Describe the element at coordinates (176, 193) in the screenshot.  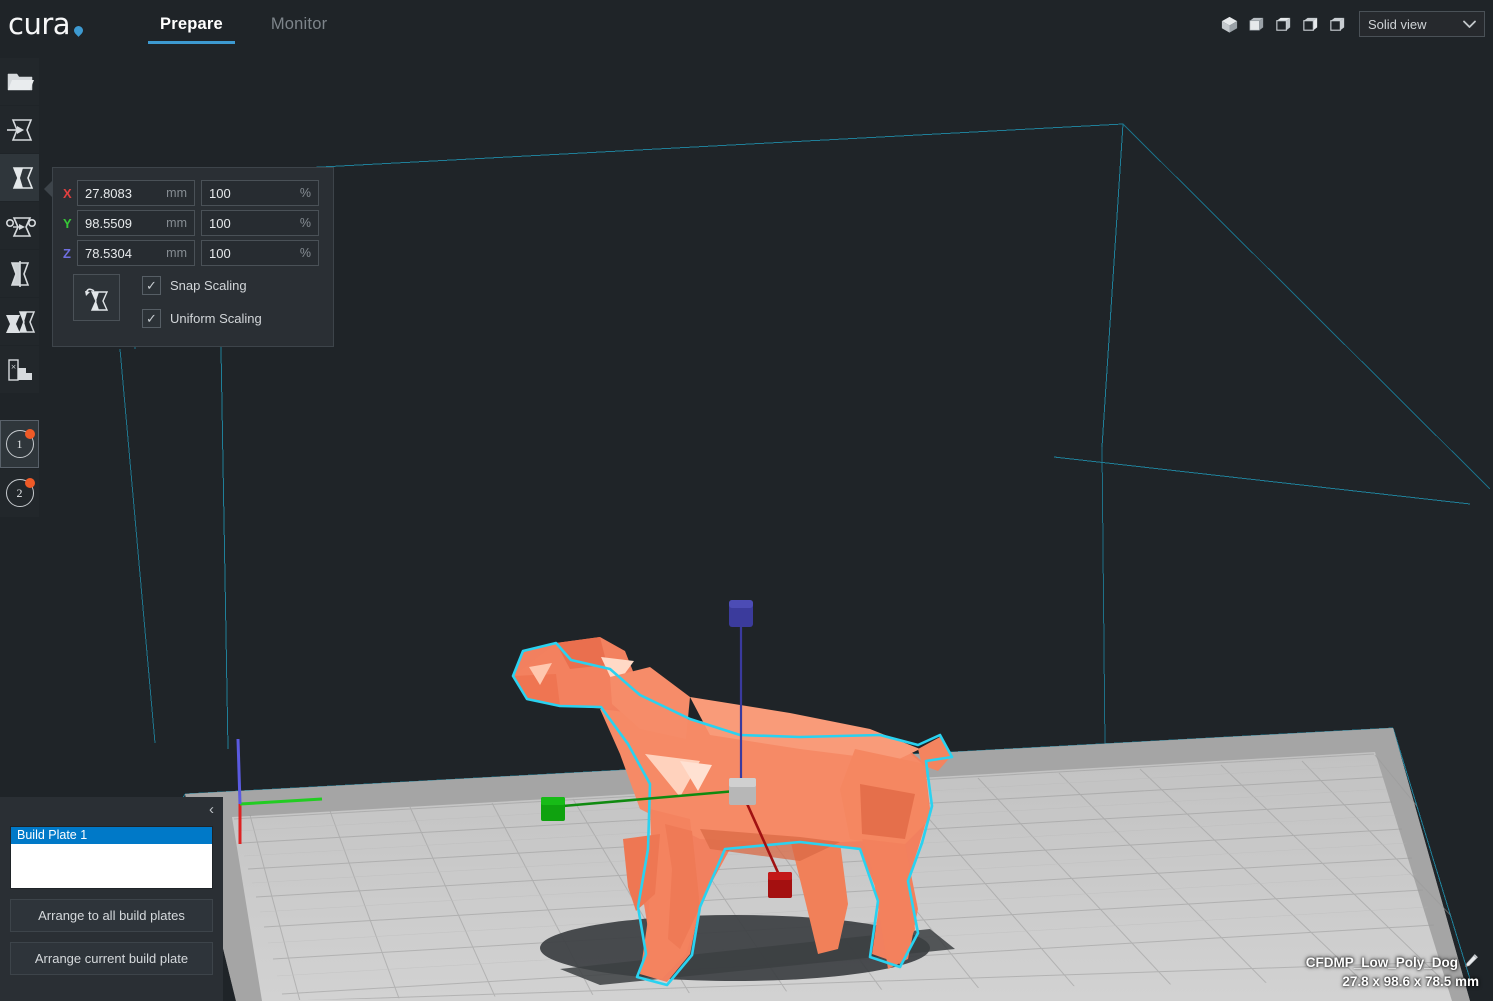
I see `scale-x-mm-unit: mm` at that location.